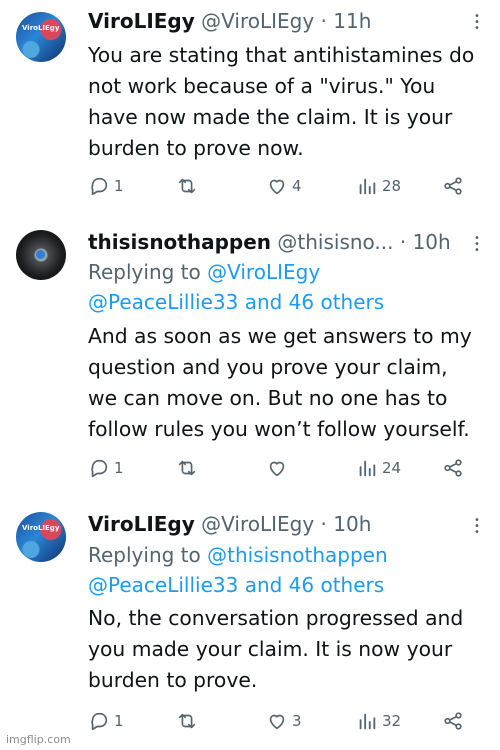  What do you see at coordinates (281, 55) in the screenshot?
I see `tweet-text-line: You are stating that antihistamines do` at bounding box center [281, 55].